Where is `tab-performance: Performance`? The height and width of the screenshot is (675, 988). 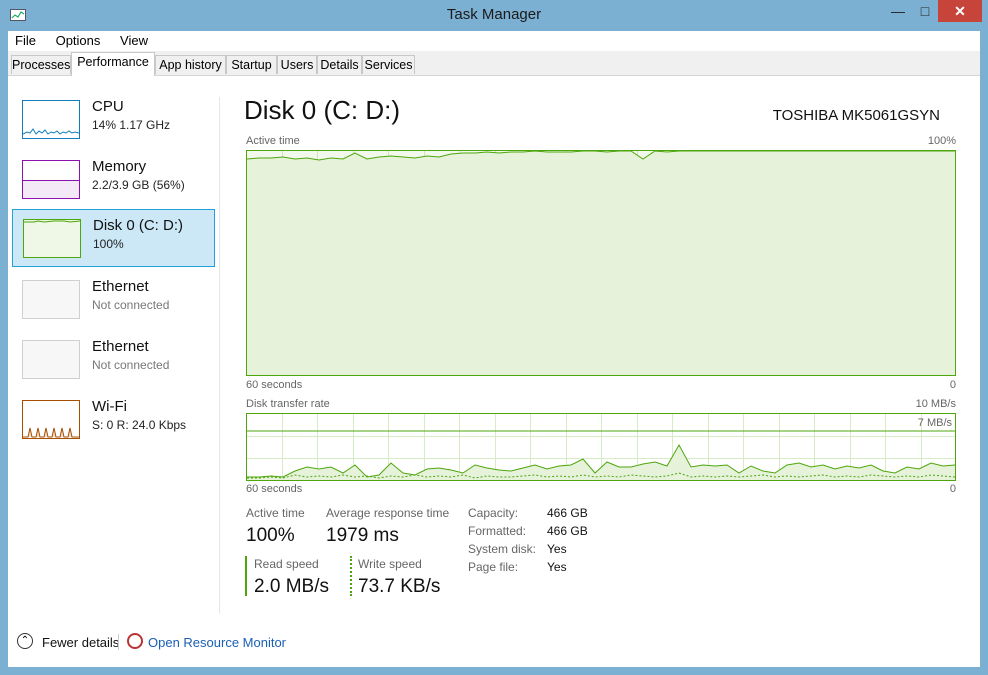 tab-performance: Performance is located at coordinates (113, 64).